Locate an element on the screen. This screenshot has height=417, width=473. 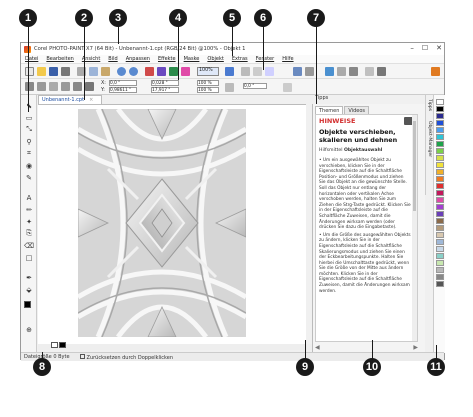
side-tab-tipps: Tipps is located at coordinates (429, 105).